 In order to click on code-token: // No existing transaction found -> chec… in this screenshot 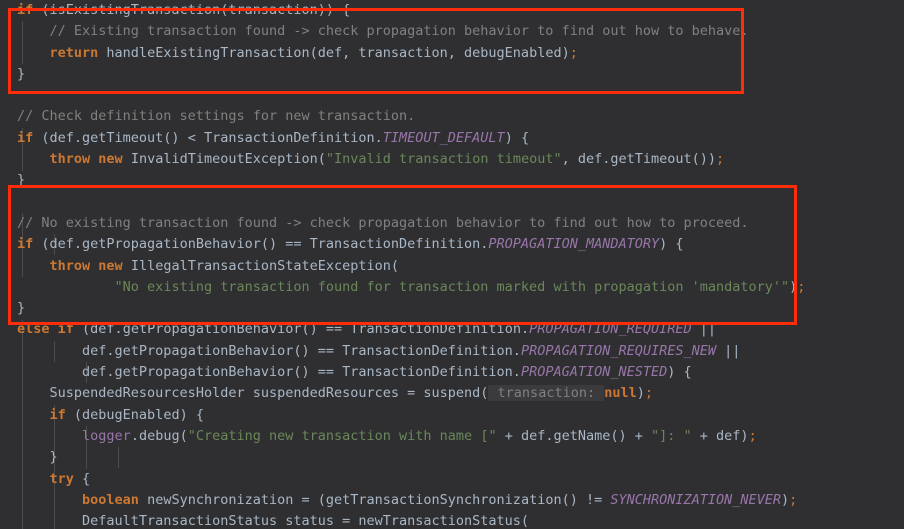, I will do `click(383, 222)`.